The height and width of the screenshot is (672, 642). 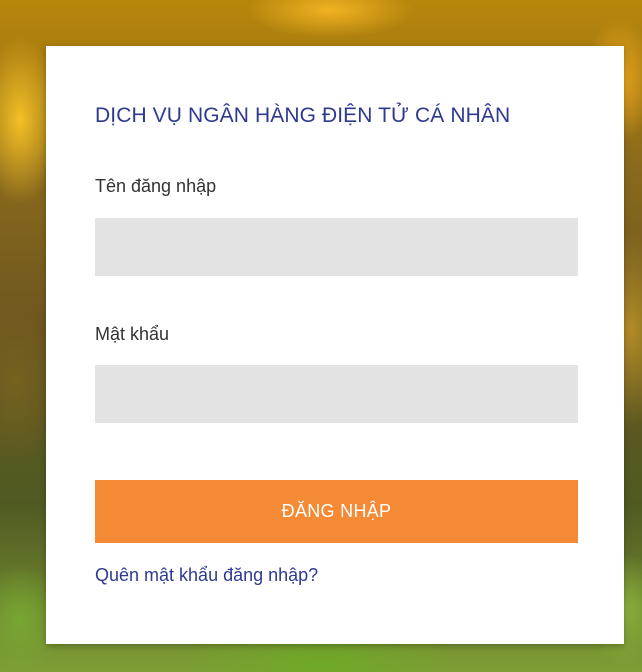 What do you see at coordinates (336, 247) in the screenshot?
I see `username-input` at bounding box center [336, 247].